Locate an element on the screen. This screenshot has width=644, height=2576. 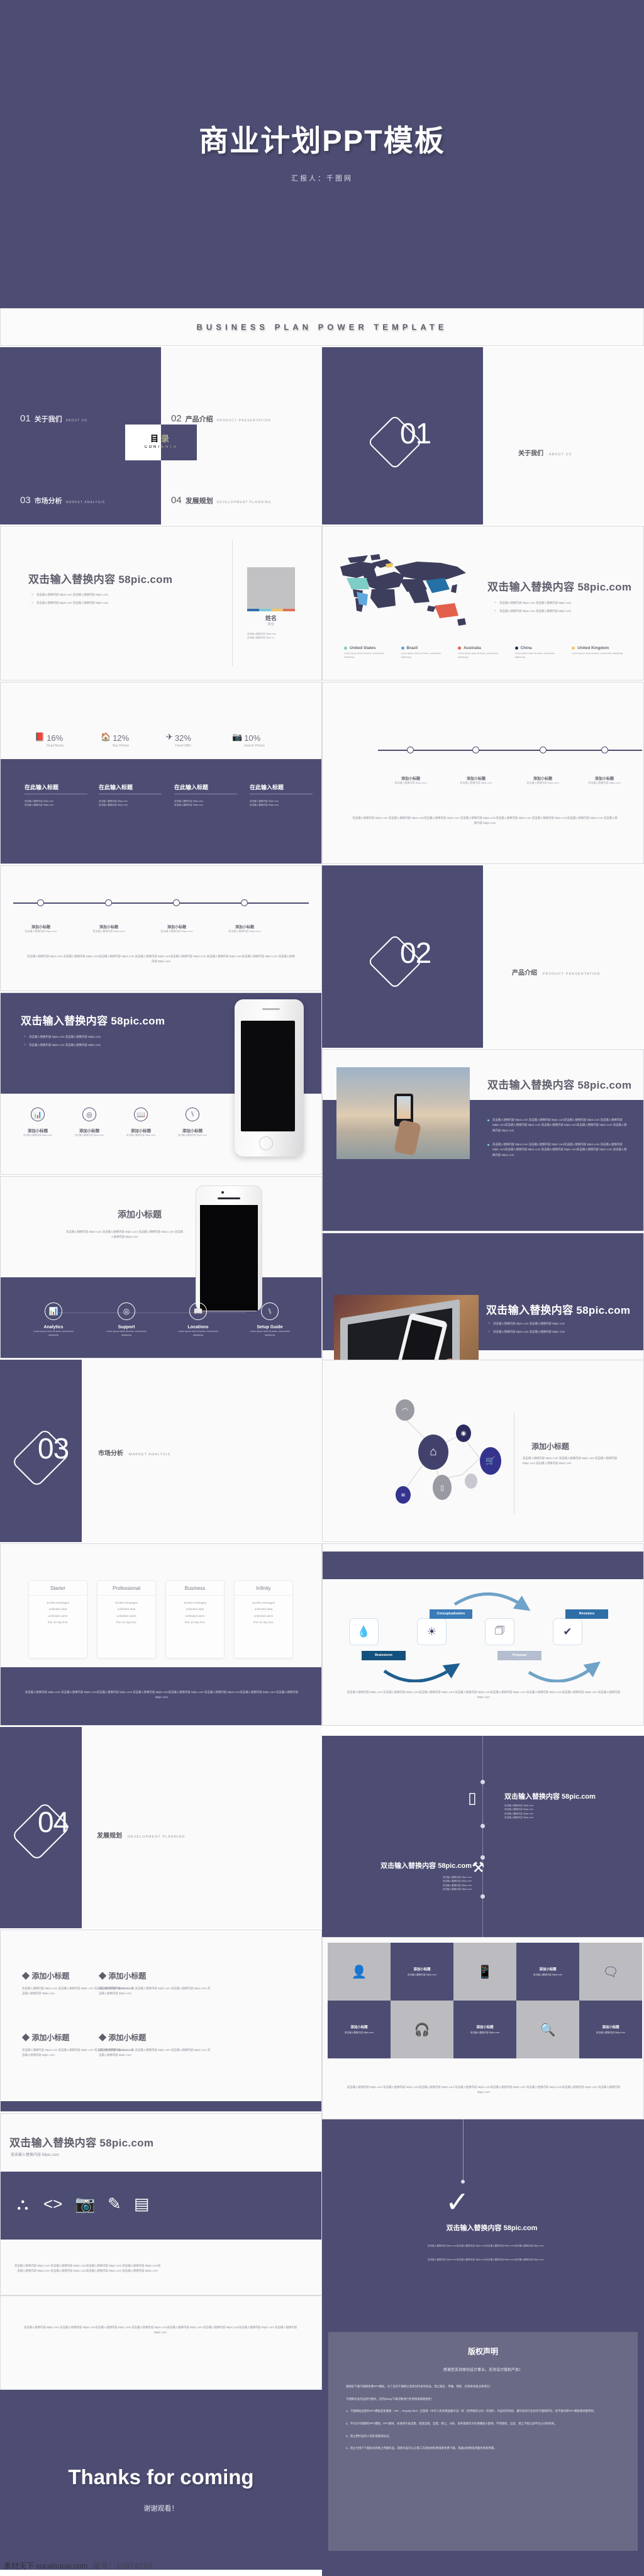
code-icon: <> is located at coordinates (52, 2204).